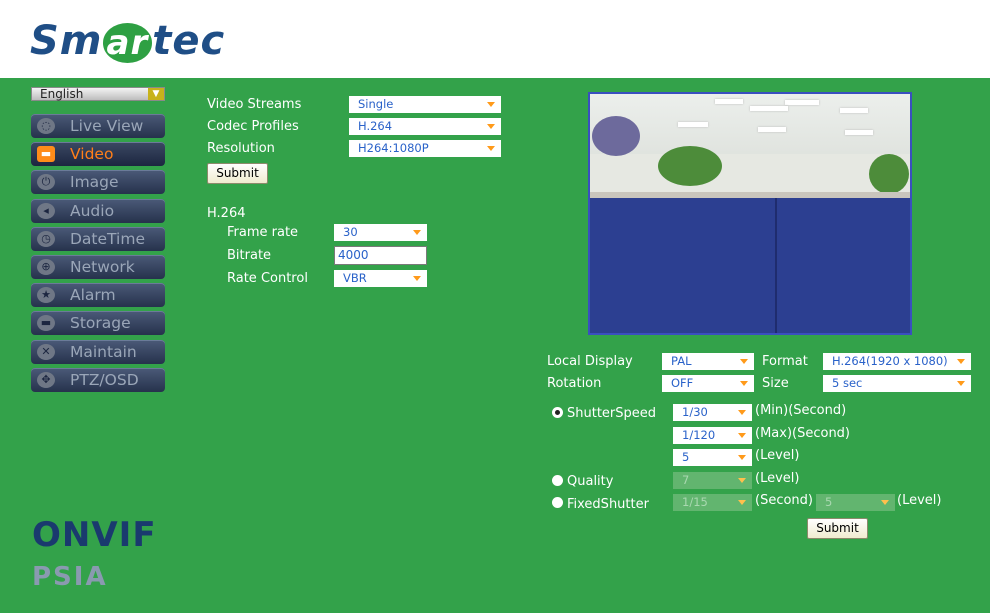 The width and height of the screenshot is (990, 613). Describe the element at coordinates (837, 528) in the screenshot. I see `exposure-submit-button: Submit` at that location.